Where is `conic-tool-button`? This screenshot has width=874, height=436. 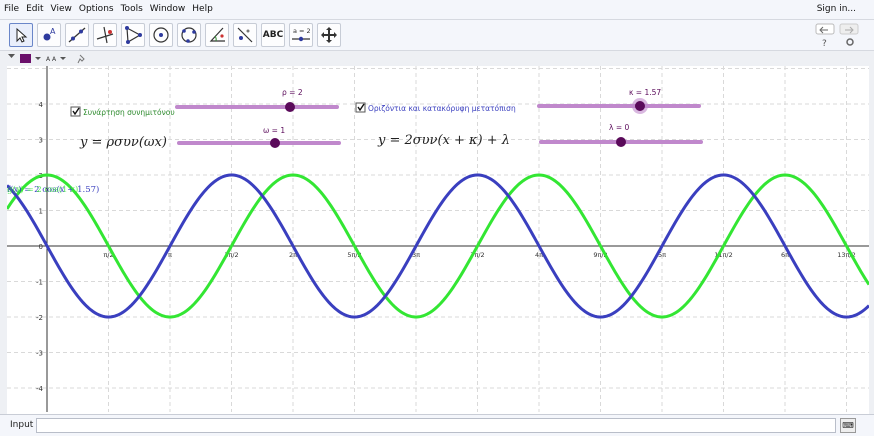
conic-tool-button is located at coordinates (189, 35).